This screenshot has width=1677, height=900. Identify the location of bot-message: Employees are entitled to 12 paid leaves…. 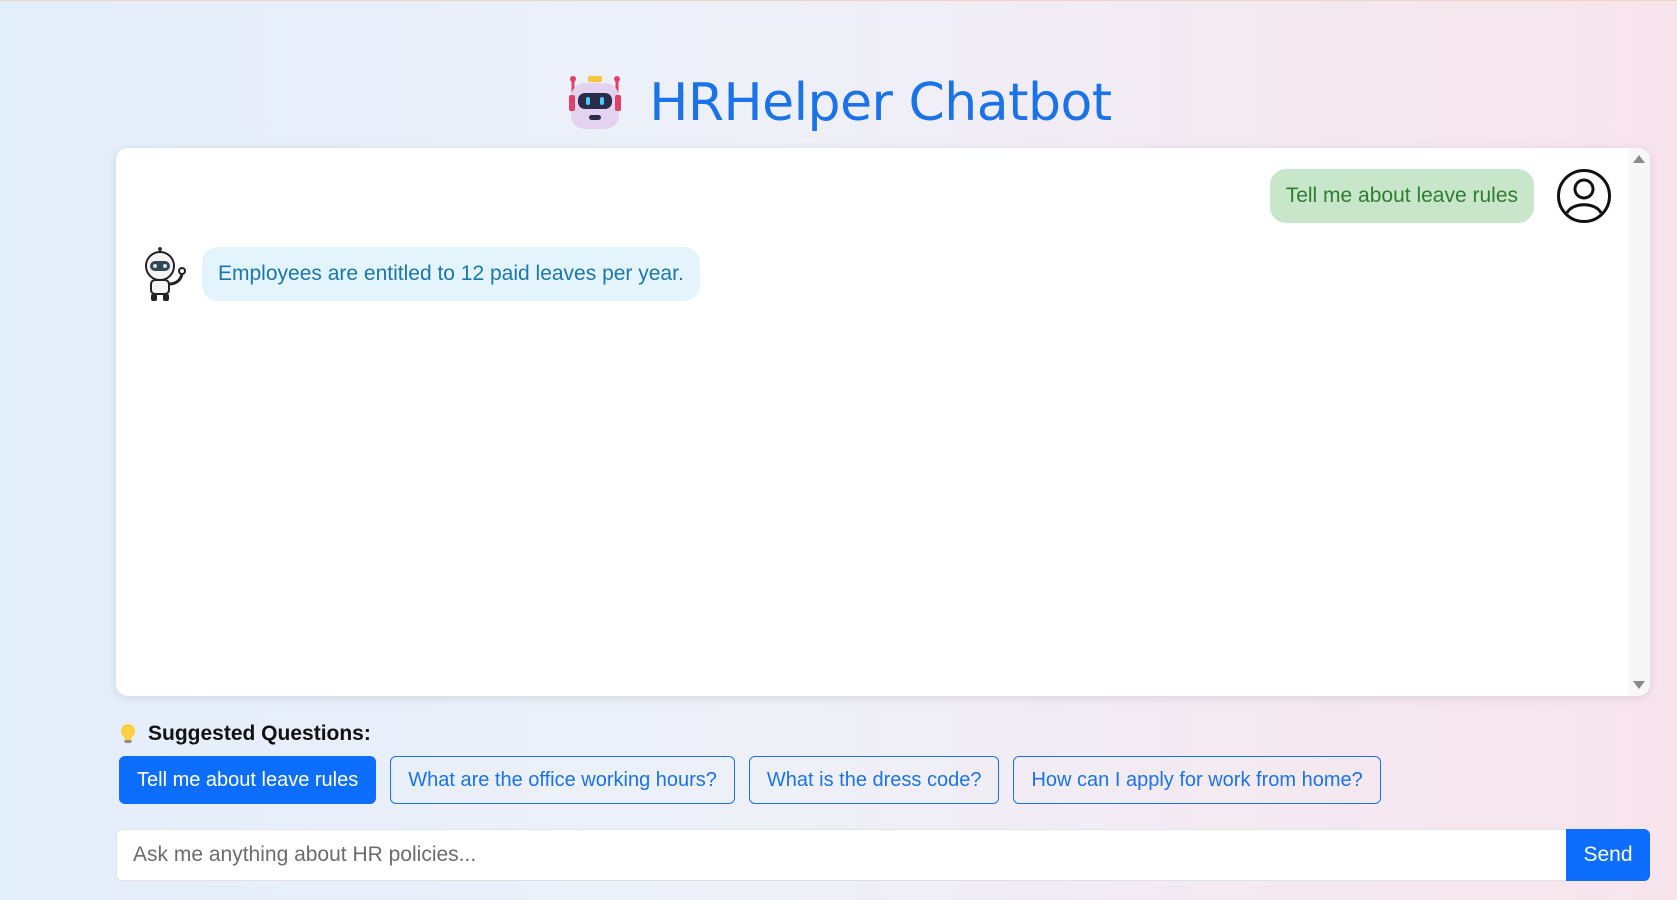
(451, 274).